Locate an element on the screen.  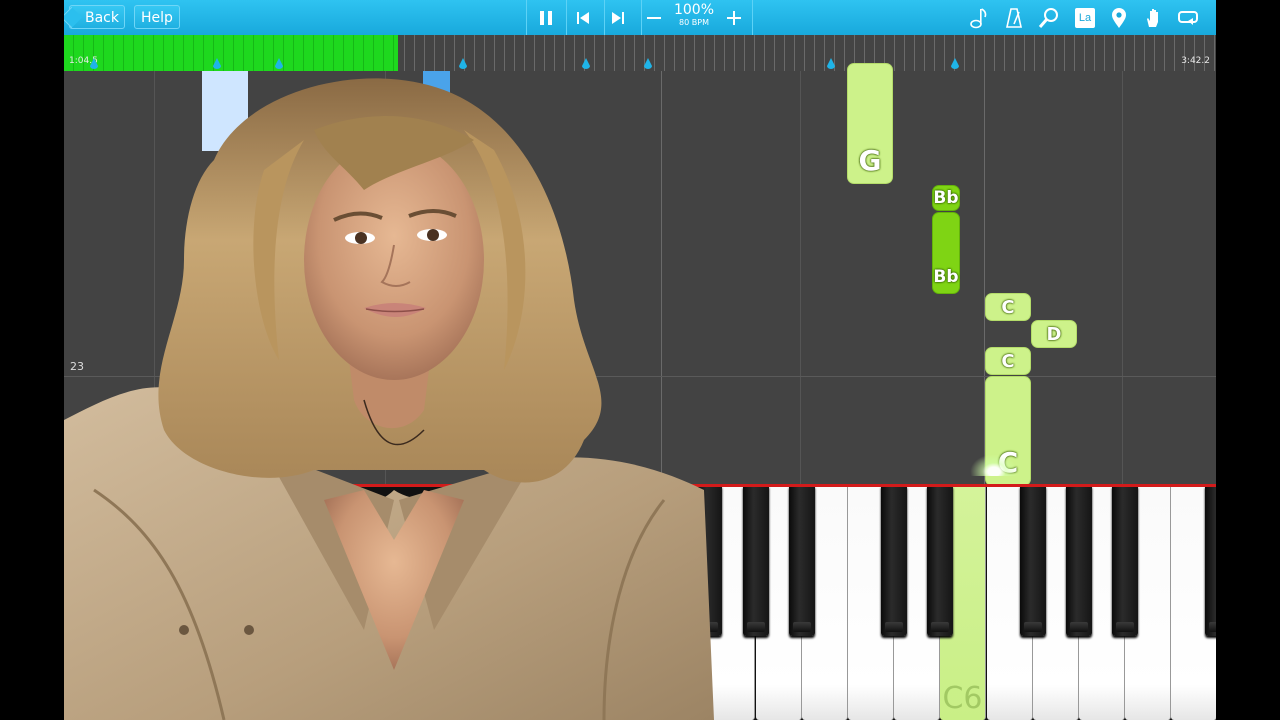
top-toolbar: Back Help 100% 80 BPM La is located at coordinates (640, 17).